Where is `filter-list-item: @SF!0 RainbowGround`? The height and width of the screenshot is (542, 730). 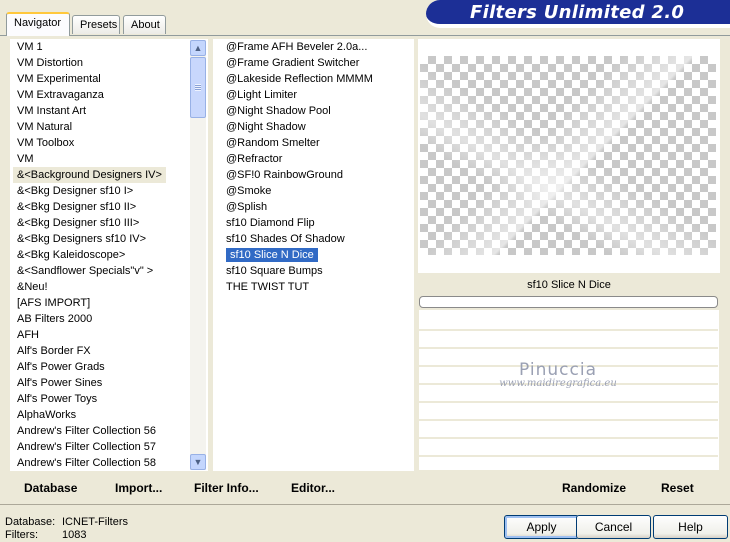 filter-list-item: @SF!0 RainbowGround is located at coordinates (317, 175).